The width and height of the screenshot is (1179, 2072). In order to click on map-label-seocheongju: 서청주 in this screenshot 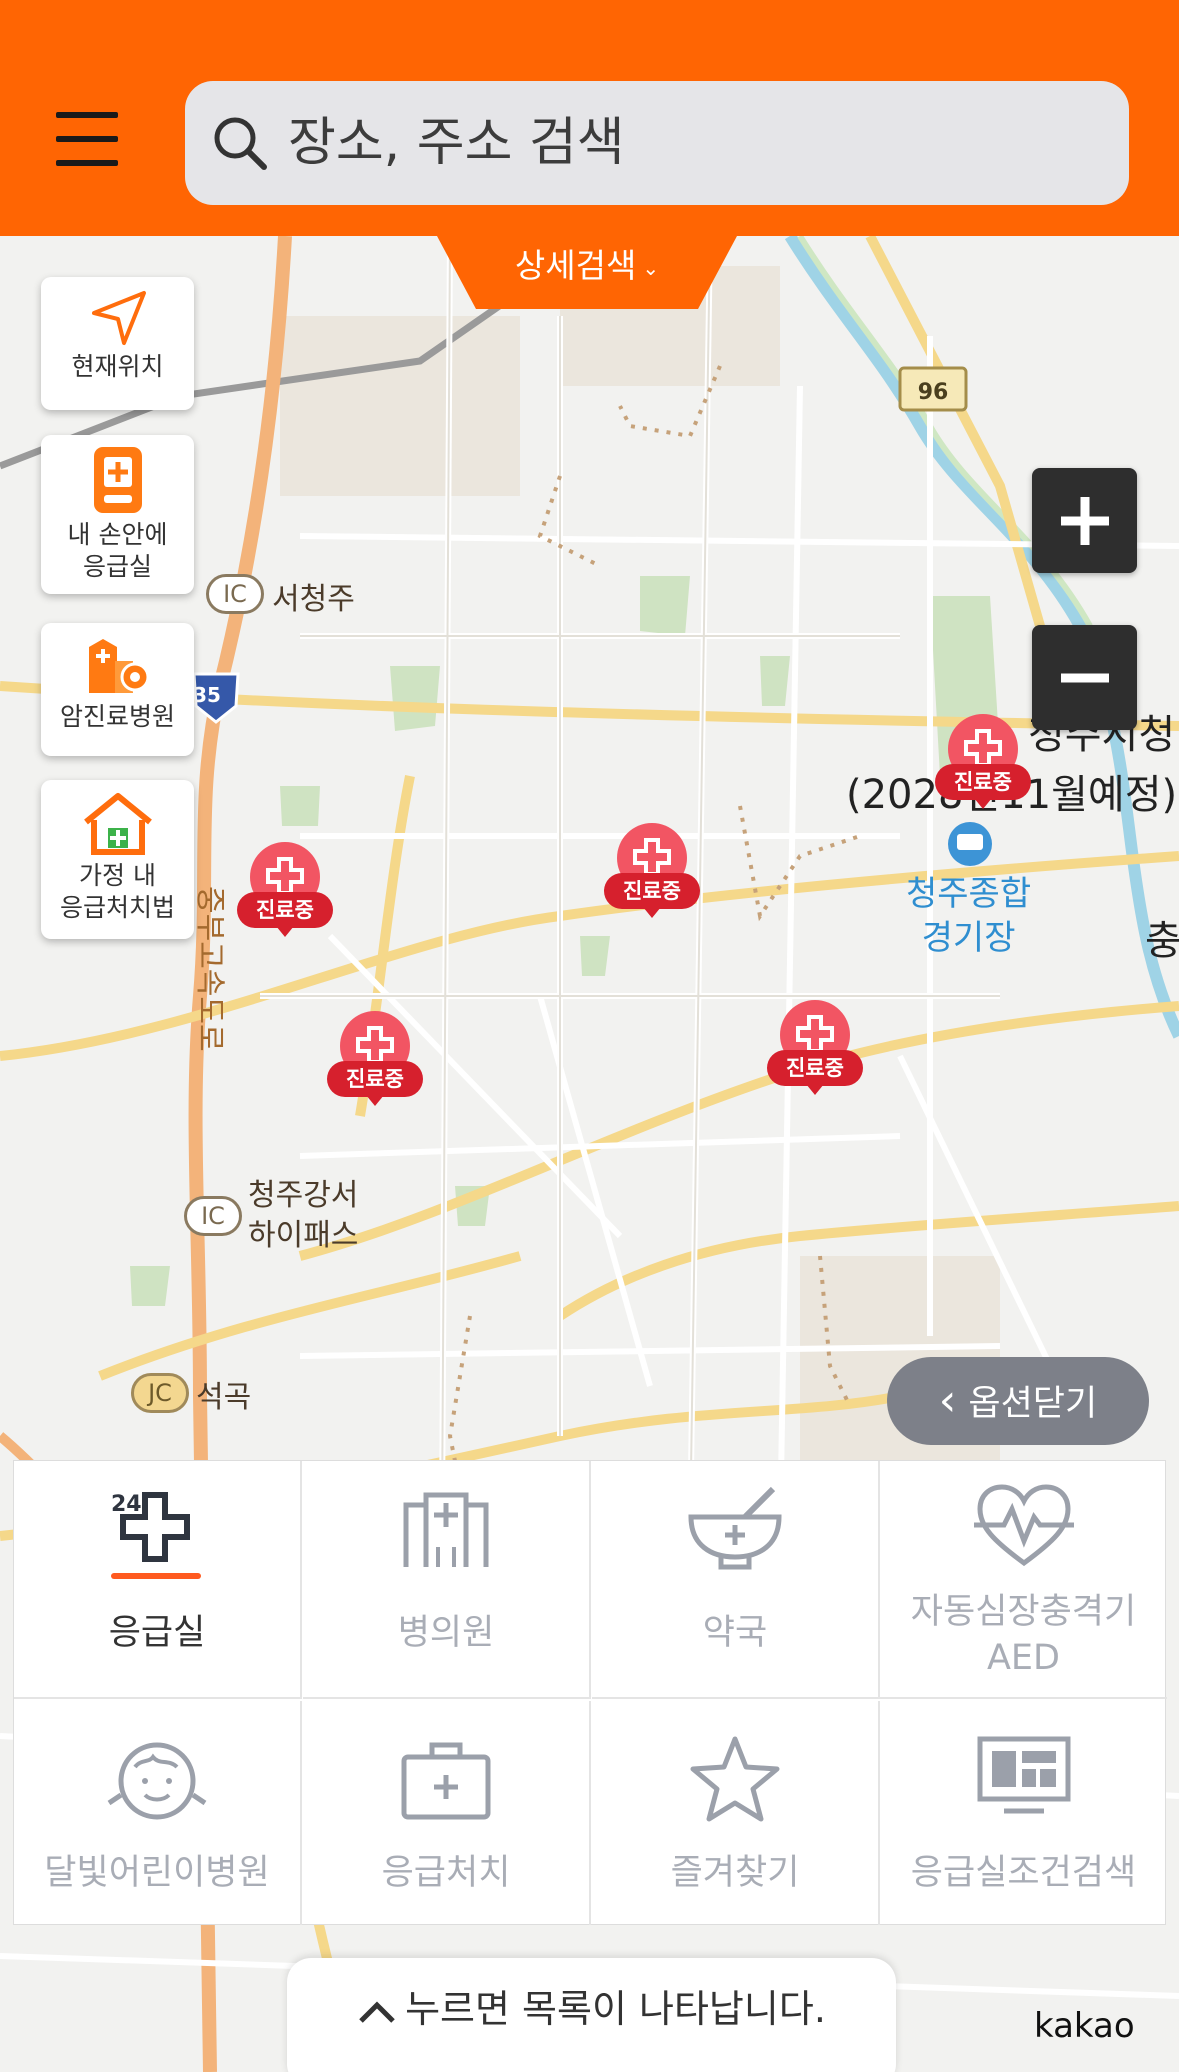, I will do `click(313, 599)`.